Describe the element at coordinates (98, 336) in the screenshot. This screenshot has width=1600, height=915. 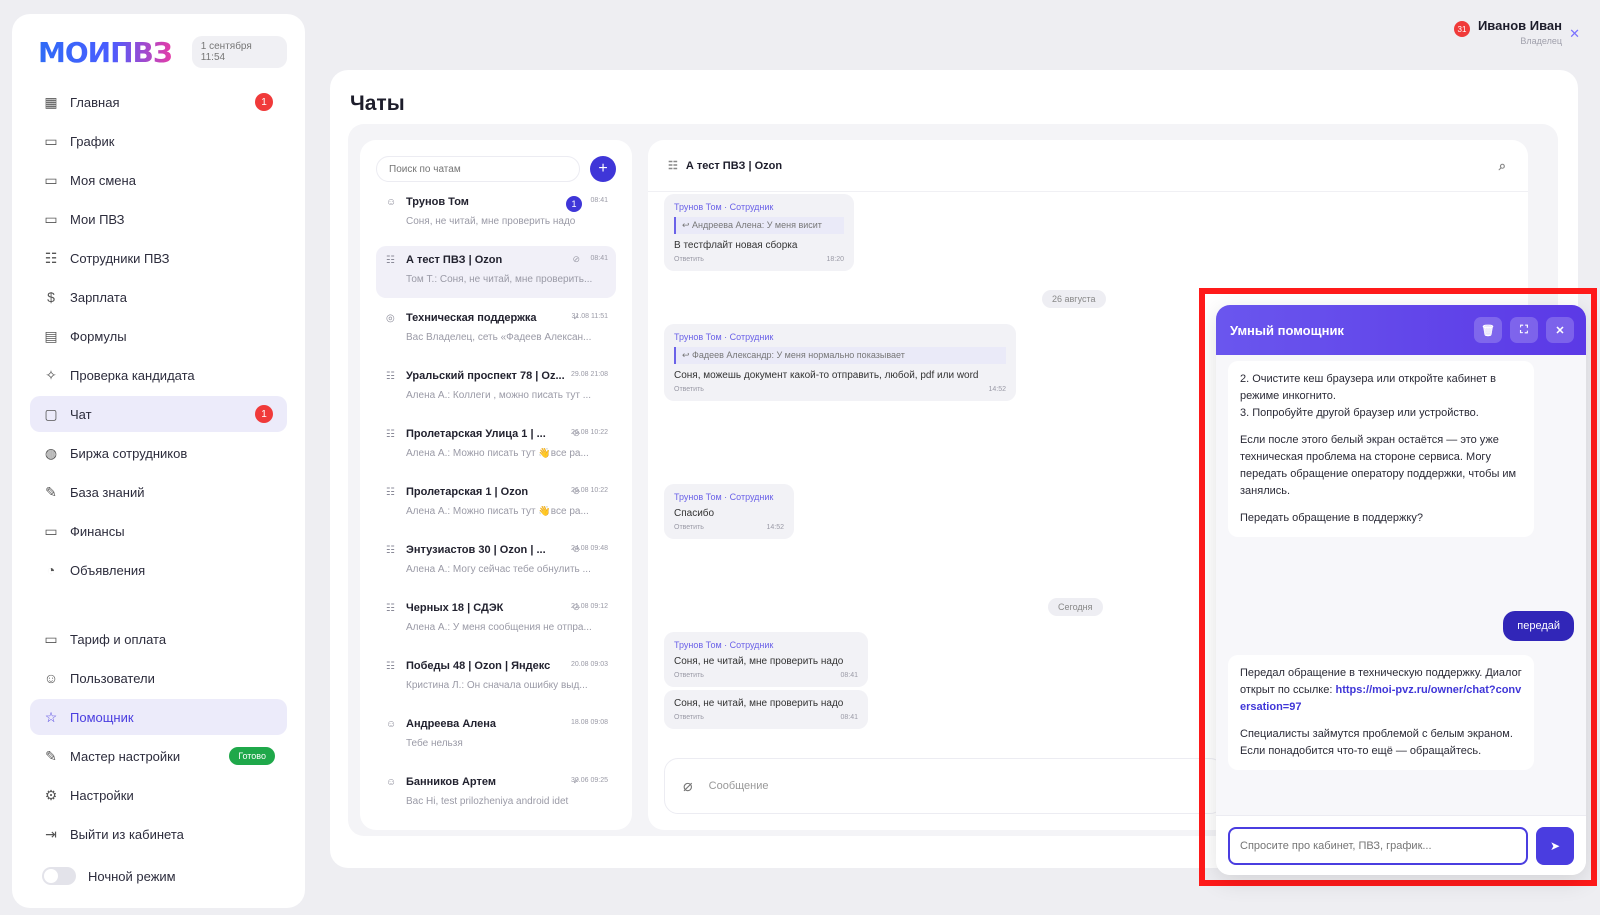
I see `sidebar-item-label: Формулы` at that location.